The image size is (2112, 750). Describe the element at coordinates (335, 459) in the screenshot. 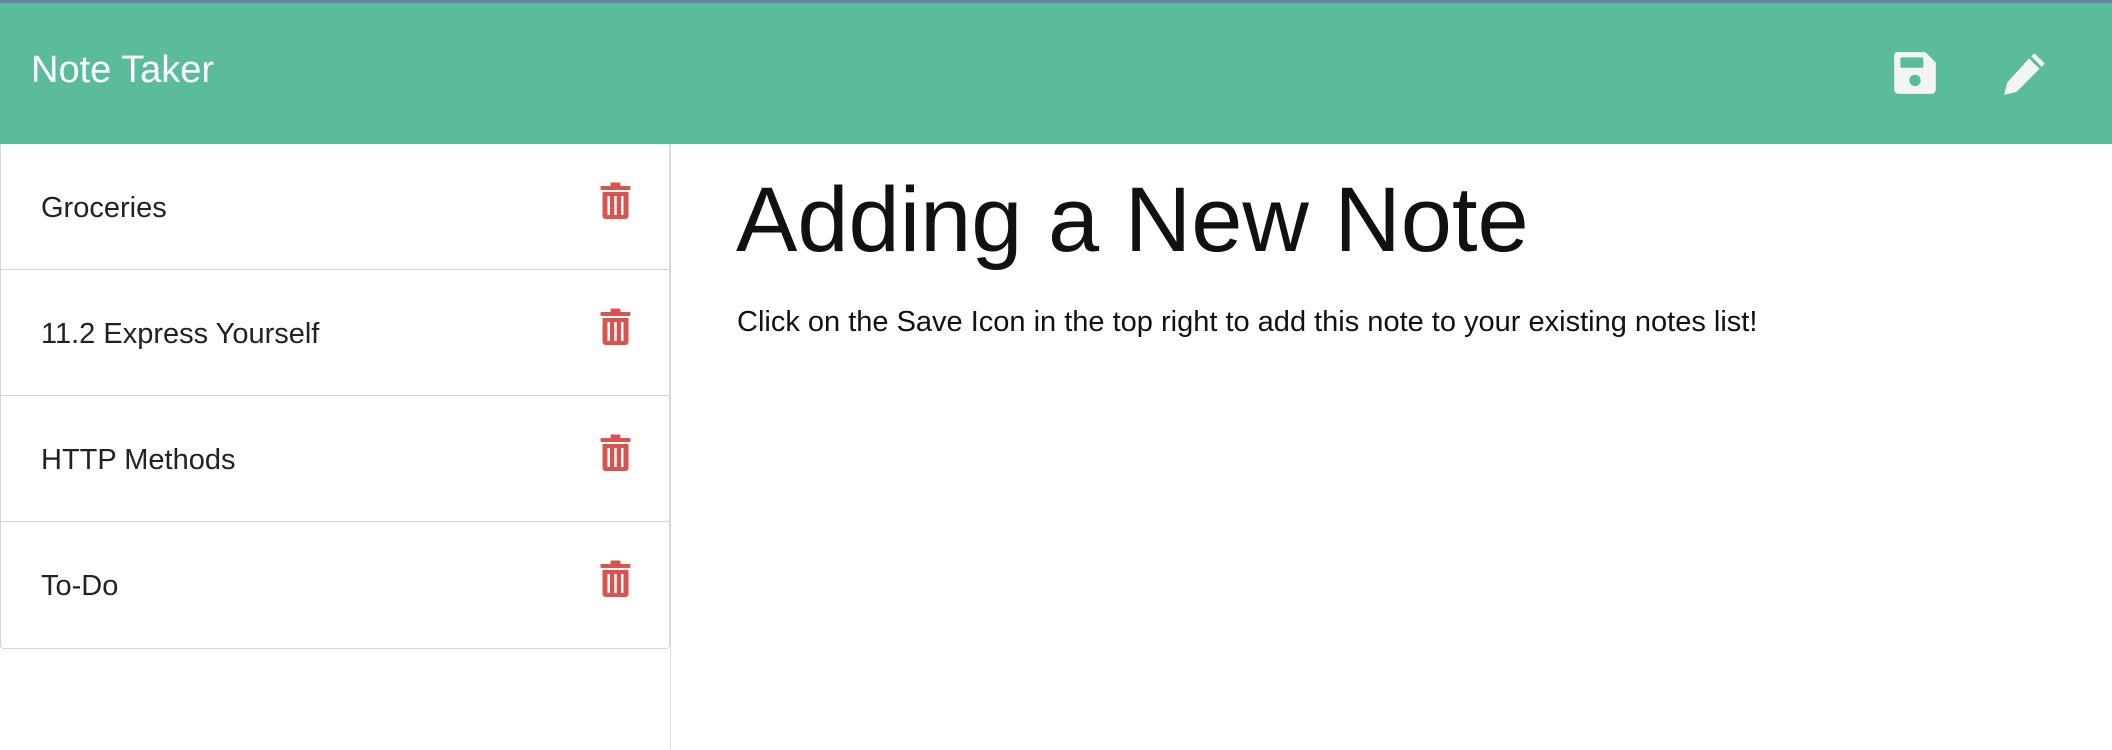

I see `list-item: HTTP Methods` at that location.